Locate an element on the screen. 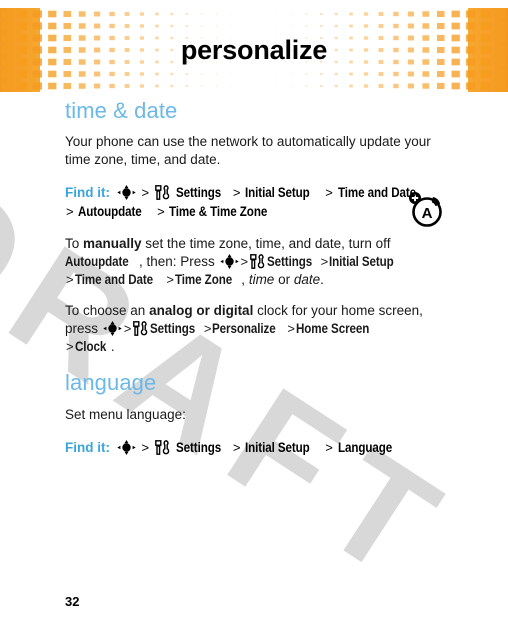  section-heading-time-and-date: time & date is located at coordinates (121, 110).